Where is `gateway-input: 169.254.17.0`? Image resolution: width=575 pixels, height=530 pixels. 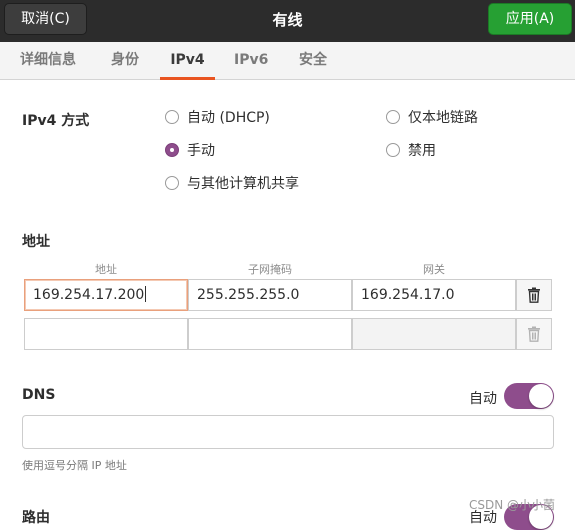 gateway-input: 169.254.17.0 is located at coordinates (434, 295).